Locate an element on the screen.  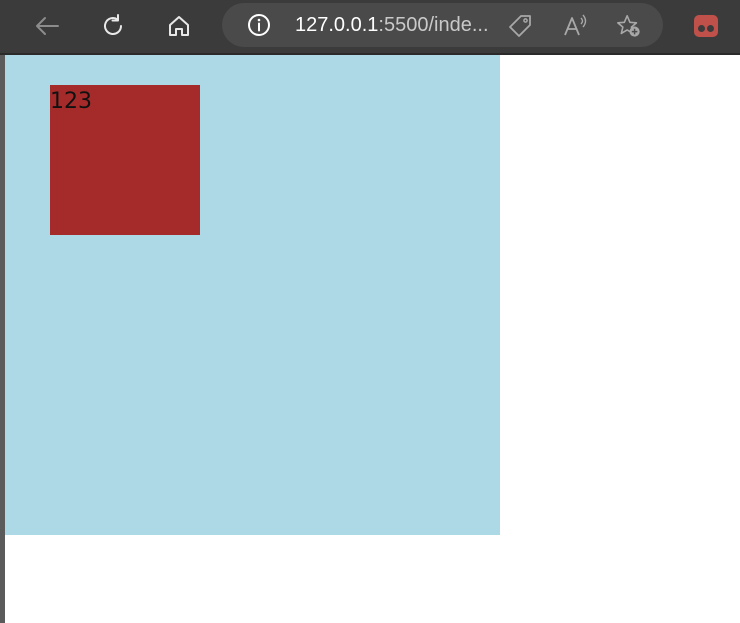
extension-icon is located at coordinates (706, 26).